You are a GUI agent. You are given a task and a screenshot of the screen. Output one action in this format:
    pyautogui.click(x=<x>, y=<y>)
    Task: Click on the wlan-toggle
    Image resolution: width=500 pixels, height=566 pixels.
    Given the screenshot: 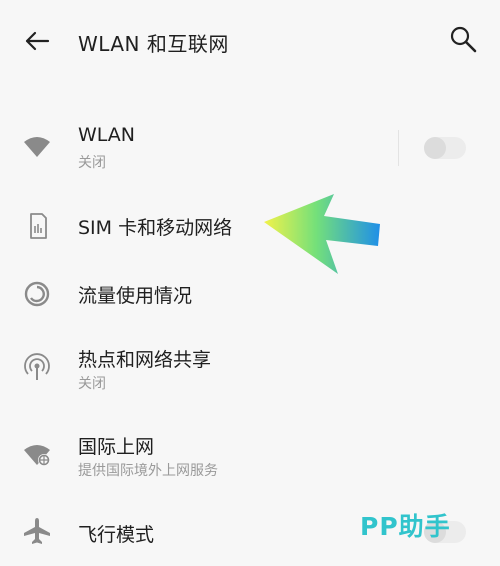 What is the action you would take?
    pyautogui.click(x=445, y=148)
    